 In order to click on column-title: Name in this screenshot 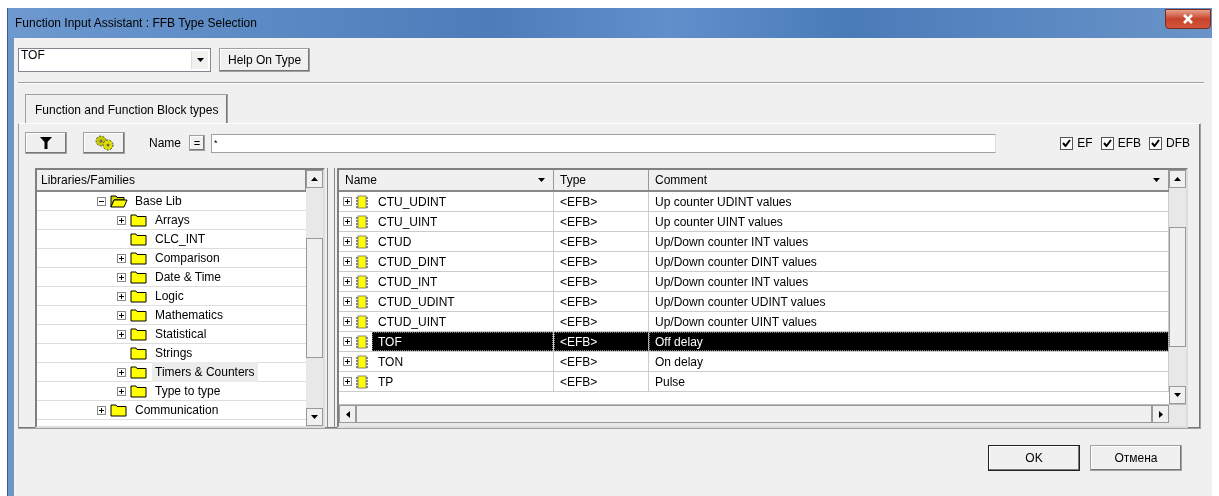, I will do `click(361, 180)`.